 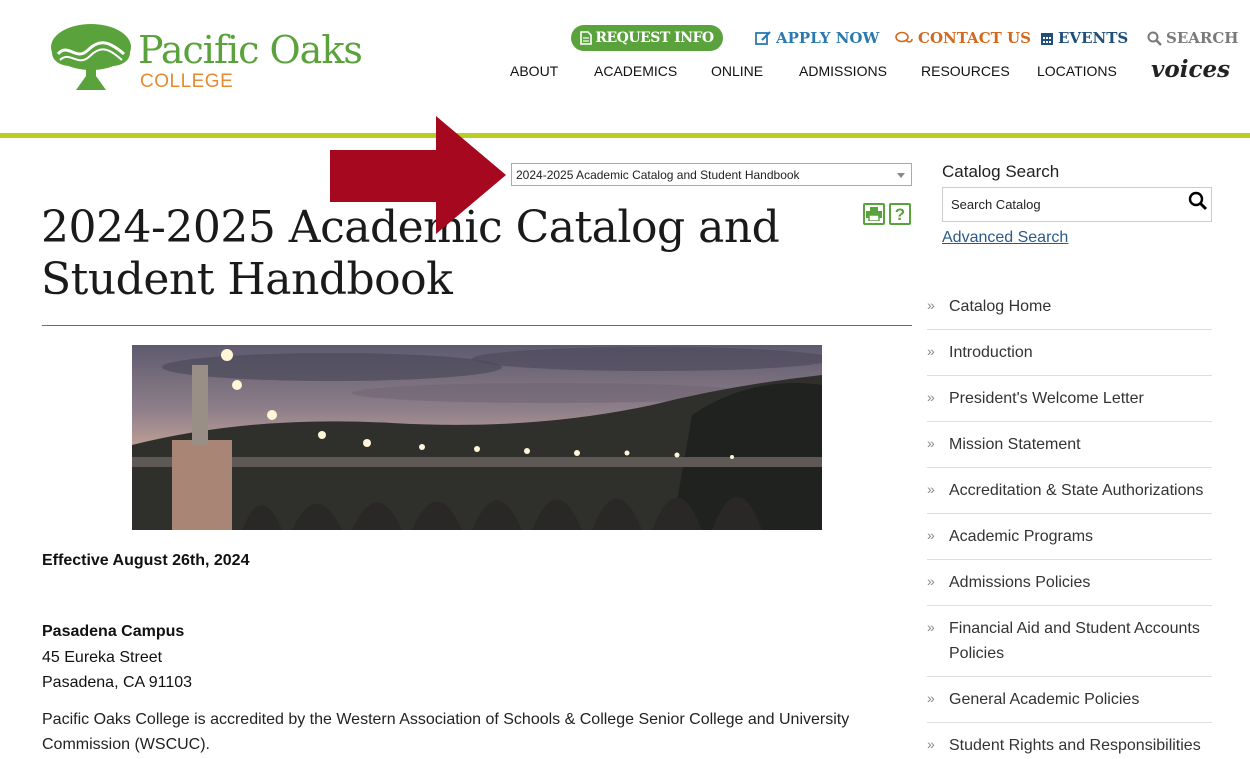 I want to click on catalog-search-input, so click(x=1063, y=204).